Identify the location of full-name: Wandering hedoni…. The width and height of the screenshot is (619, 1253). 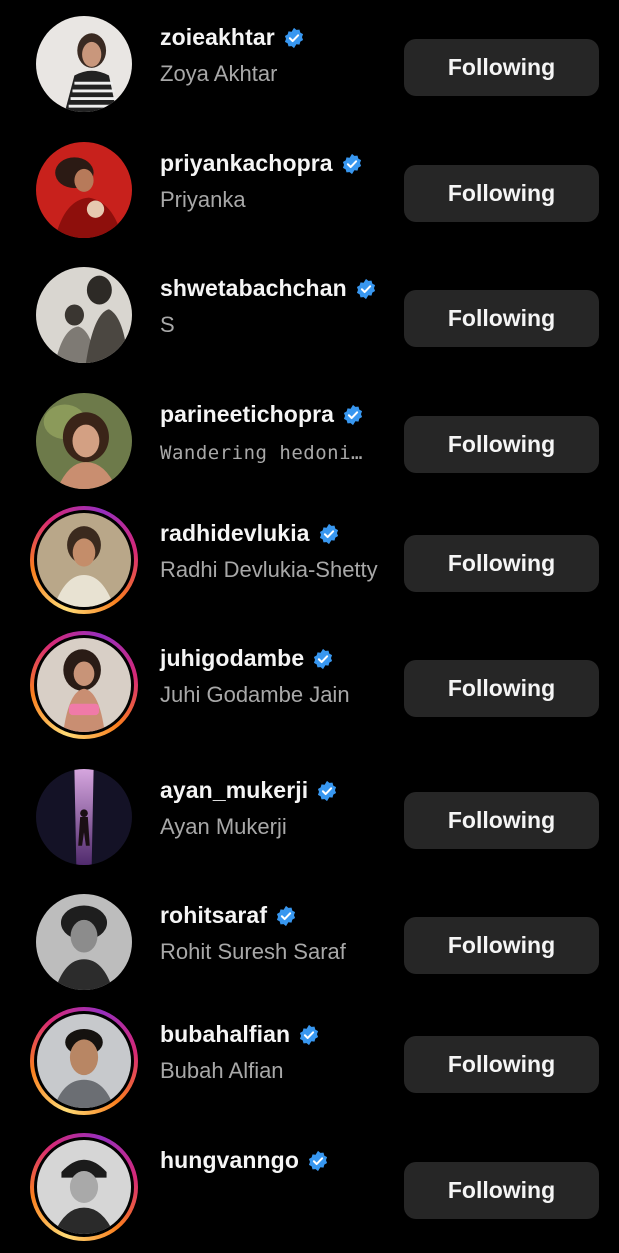
(261, 453).